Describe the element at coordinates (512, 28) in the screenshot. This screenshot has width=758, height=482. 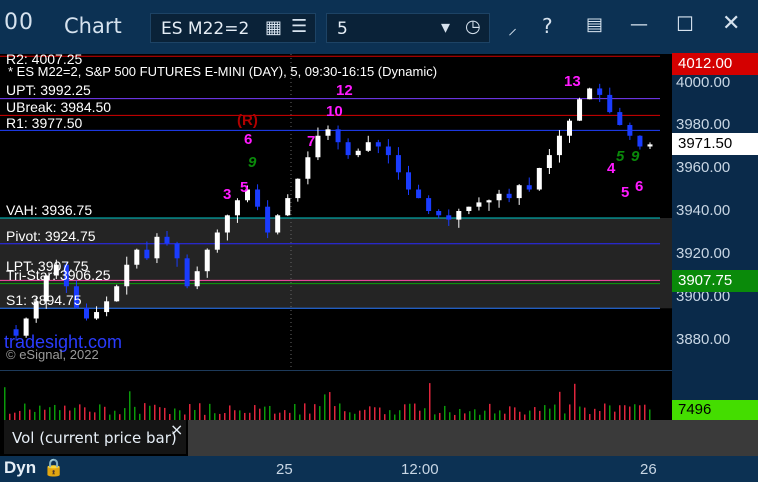
I see `link-icon: ⸝` at that location.